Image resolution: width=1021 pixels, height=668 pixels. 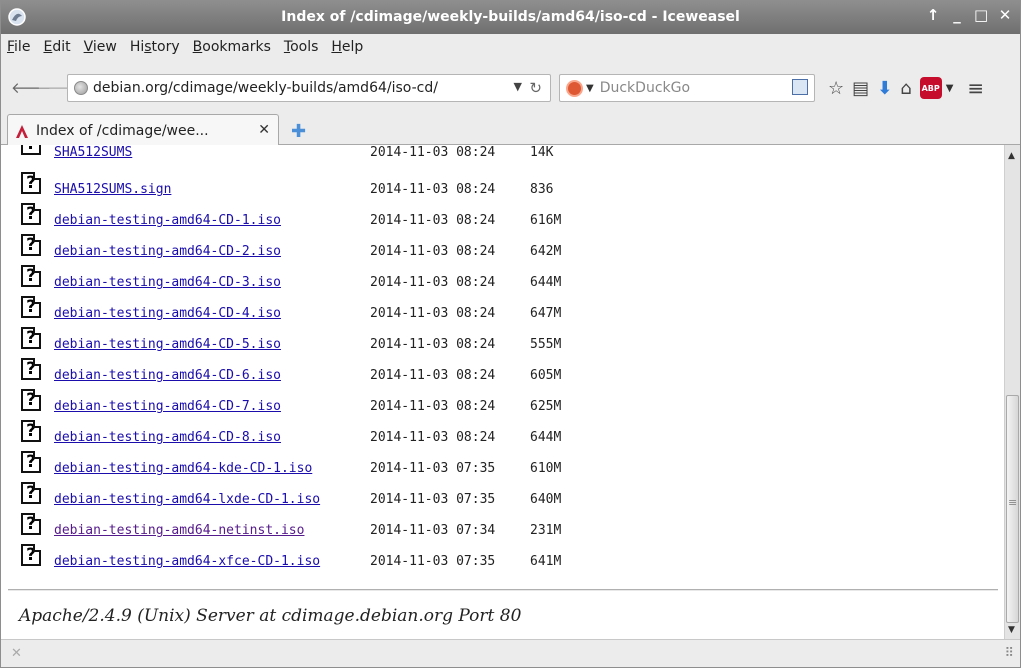 What do you see at coordinates (950, 88) in the screenshot?
I see `adblock-dropdown-icon: ▼` at bounding box center [950, 88].